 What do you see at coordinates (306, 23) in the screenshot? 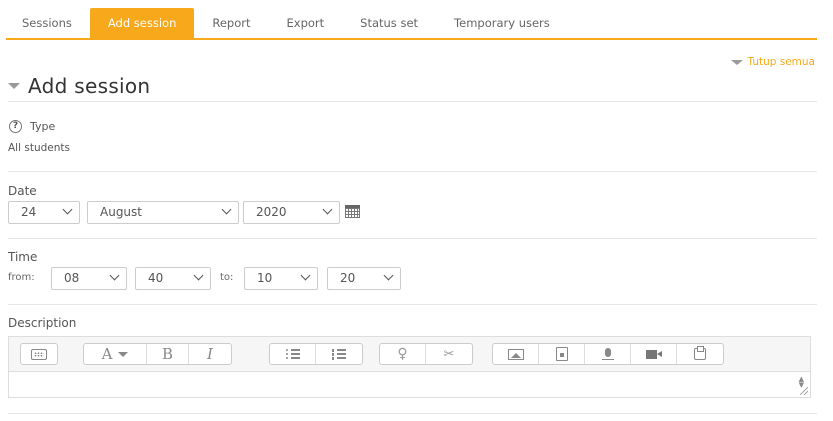
I see `tab-export: Export` at bounding box center [306, 23].